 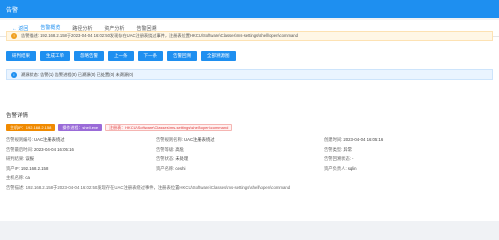 What do you see at coordinates (170, 149) in the screenshot?
I see `detail-field: 告警等级:高危` at bounding box center [170, 149].